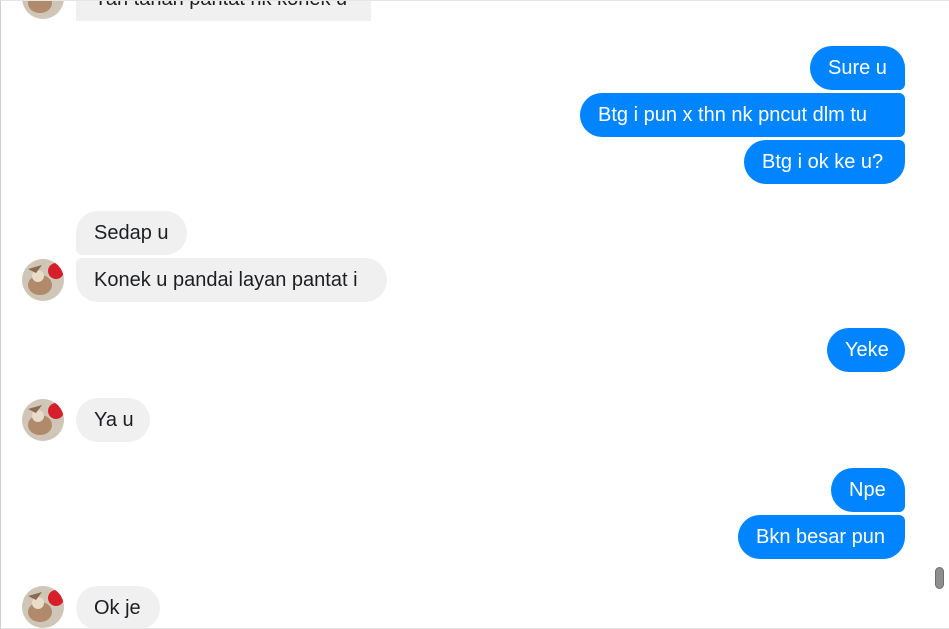 The image size is (949, 629). I want to click on message-bubble-outgoing: Btg i pun x thn nk pncut dlm tu, so click(742, 115).